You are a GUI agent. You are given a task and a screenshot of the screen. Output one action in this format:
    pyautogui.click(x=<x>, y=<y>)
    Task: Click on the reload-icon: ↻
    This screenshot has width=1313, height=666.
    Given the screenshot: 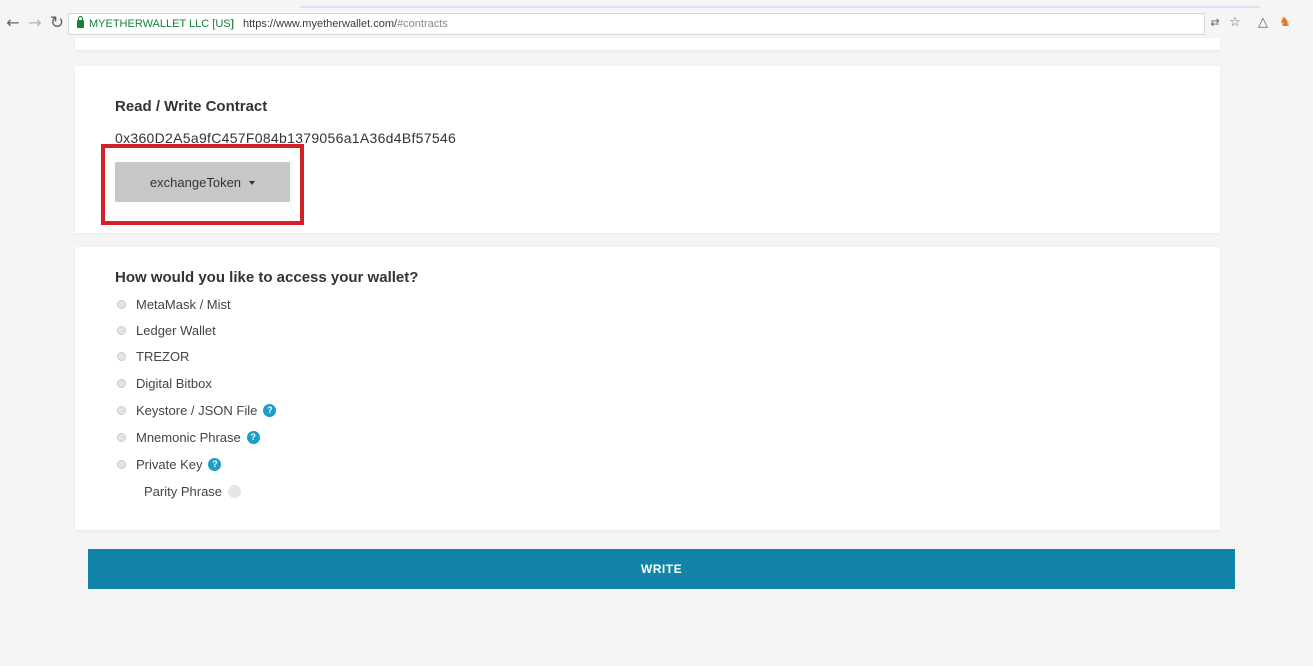 What is the action you would take?
    pyautogui.click(x=57, y=23)
    